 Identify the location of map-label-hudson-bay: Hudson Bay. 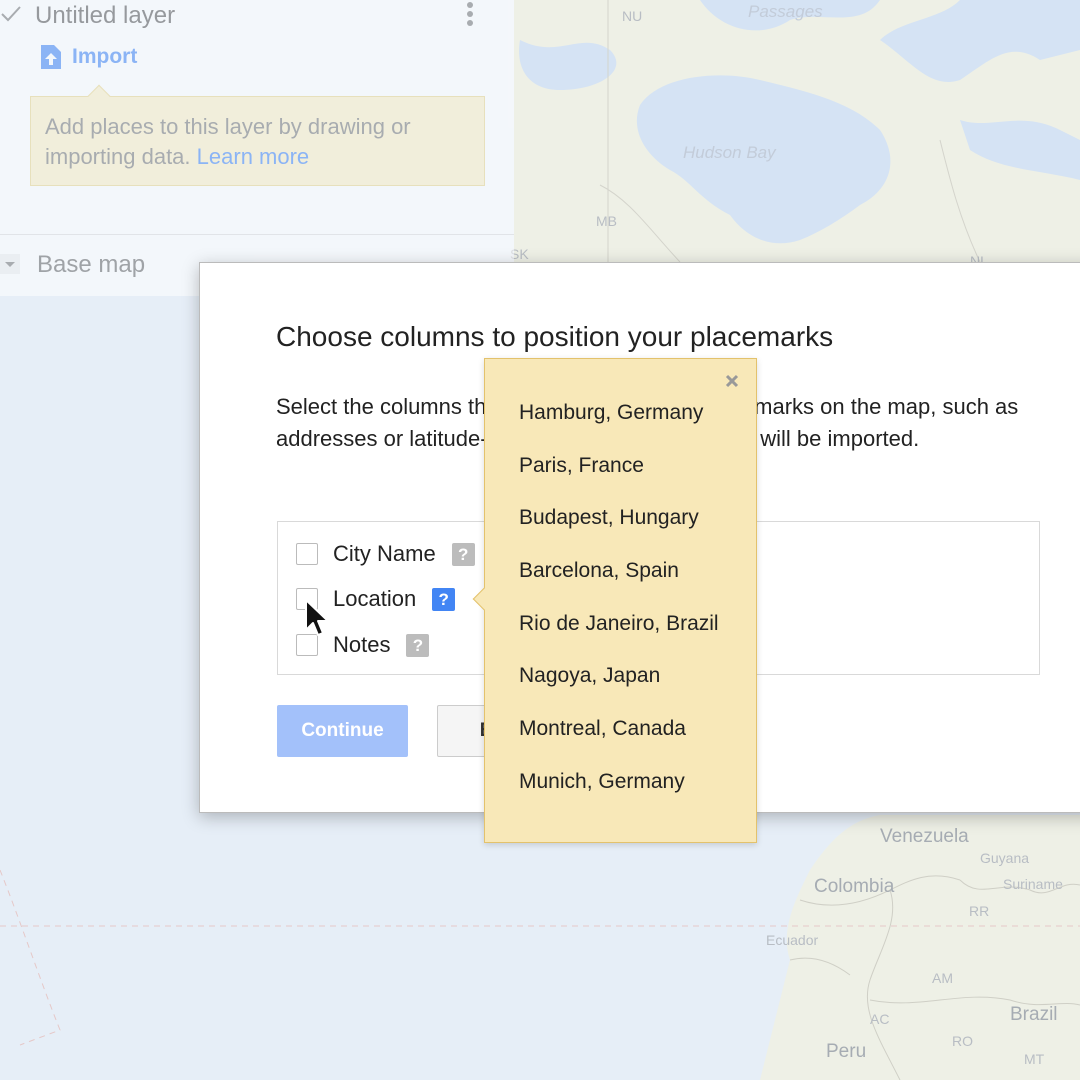
(729, 152).